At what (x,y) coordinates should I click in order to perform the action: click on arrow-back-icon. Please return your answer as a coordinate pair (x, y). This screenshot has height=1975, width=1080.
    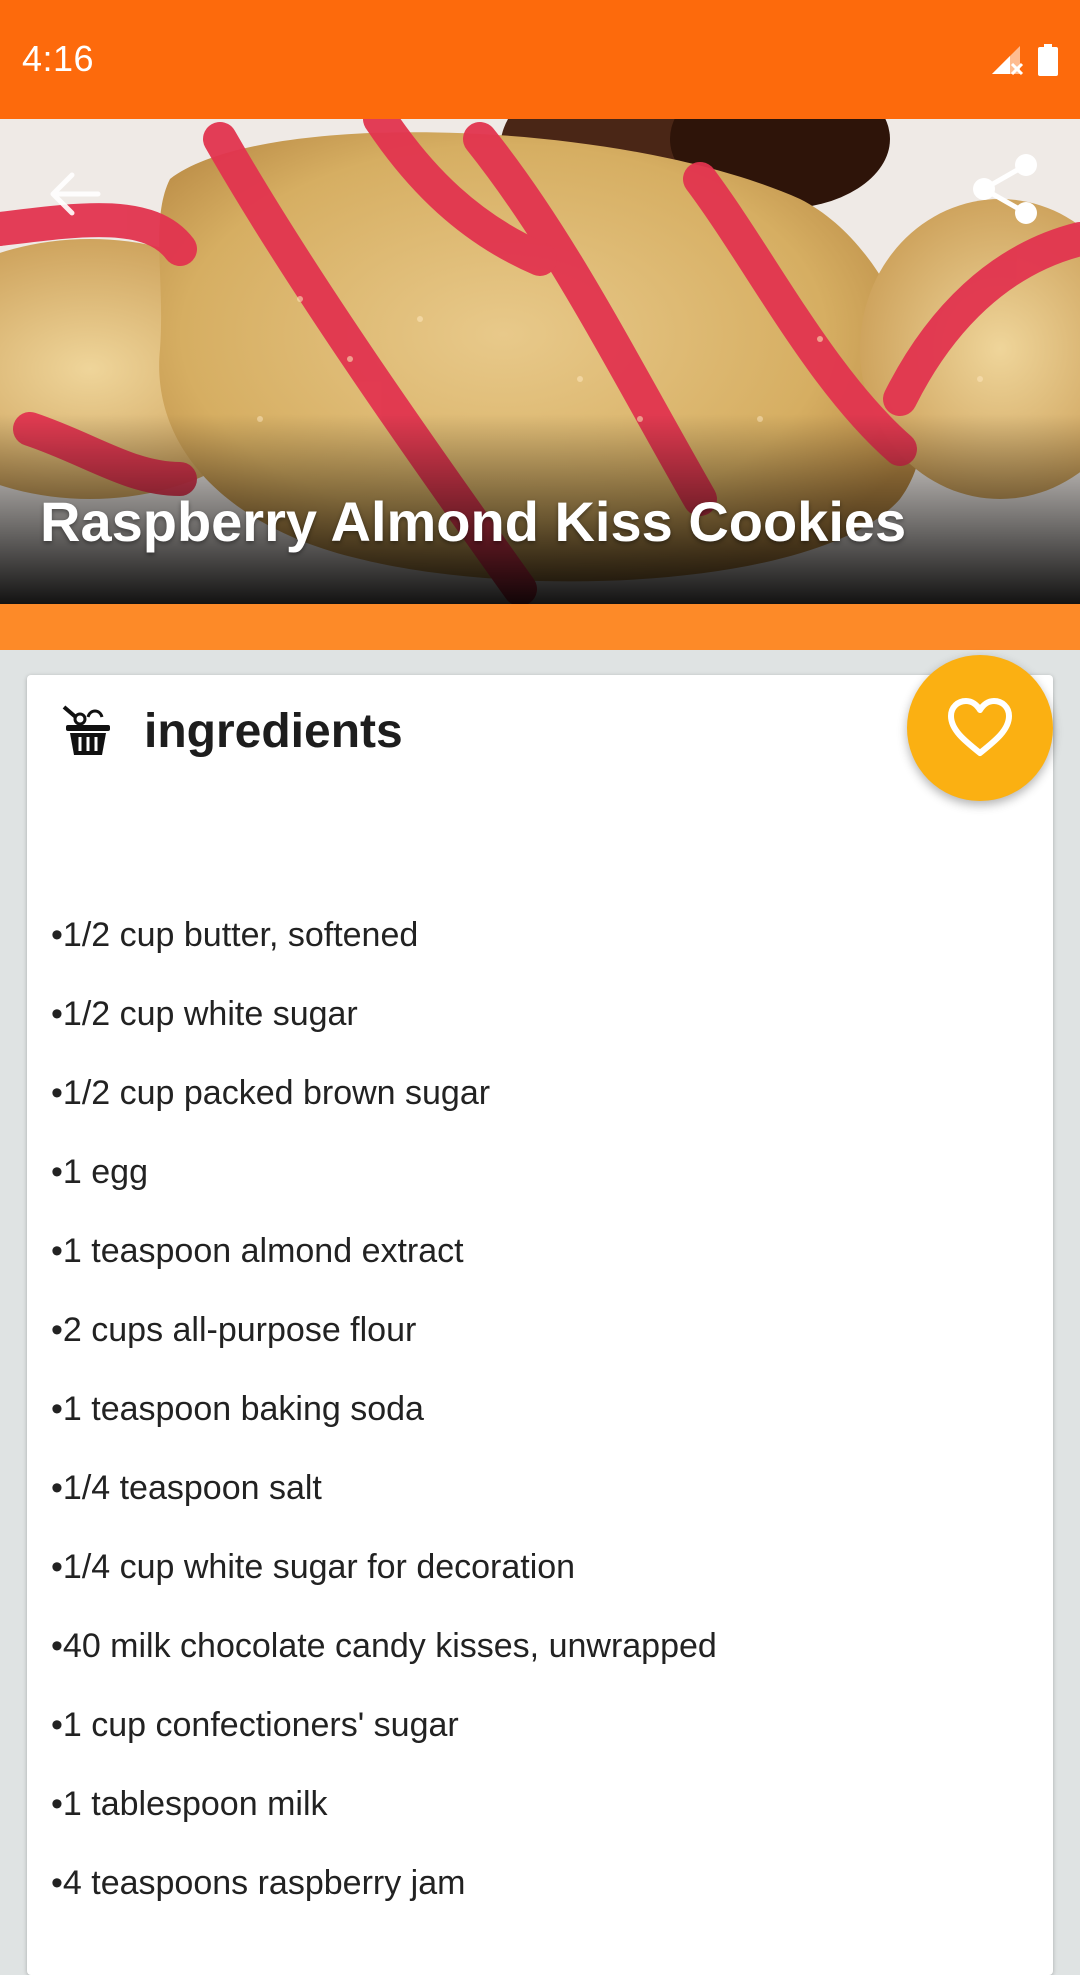
    Looking at the image, I should click on (75, 194).